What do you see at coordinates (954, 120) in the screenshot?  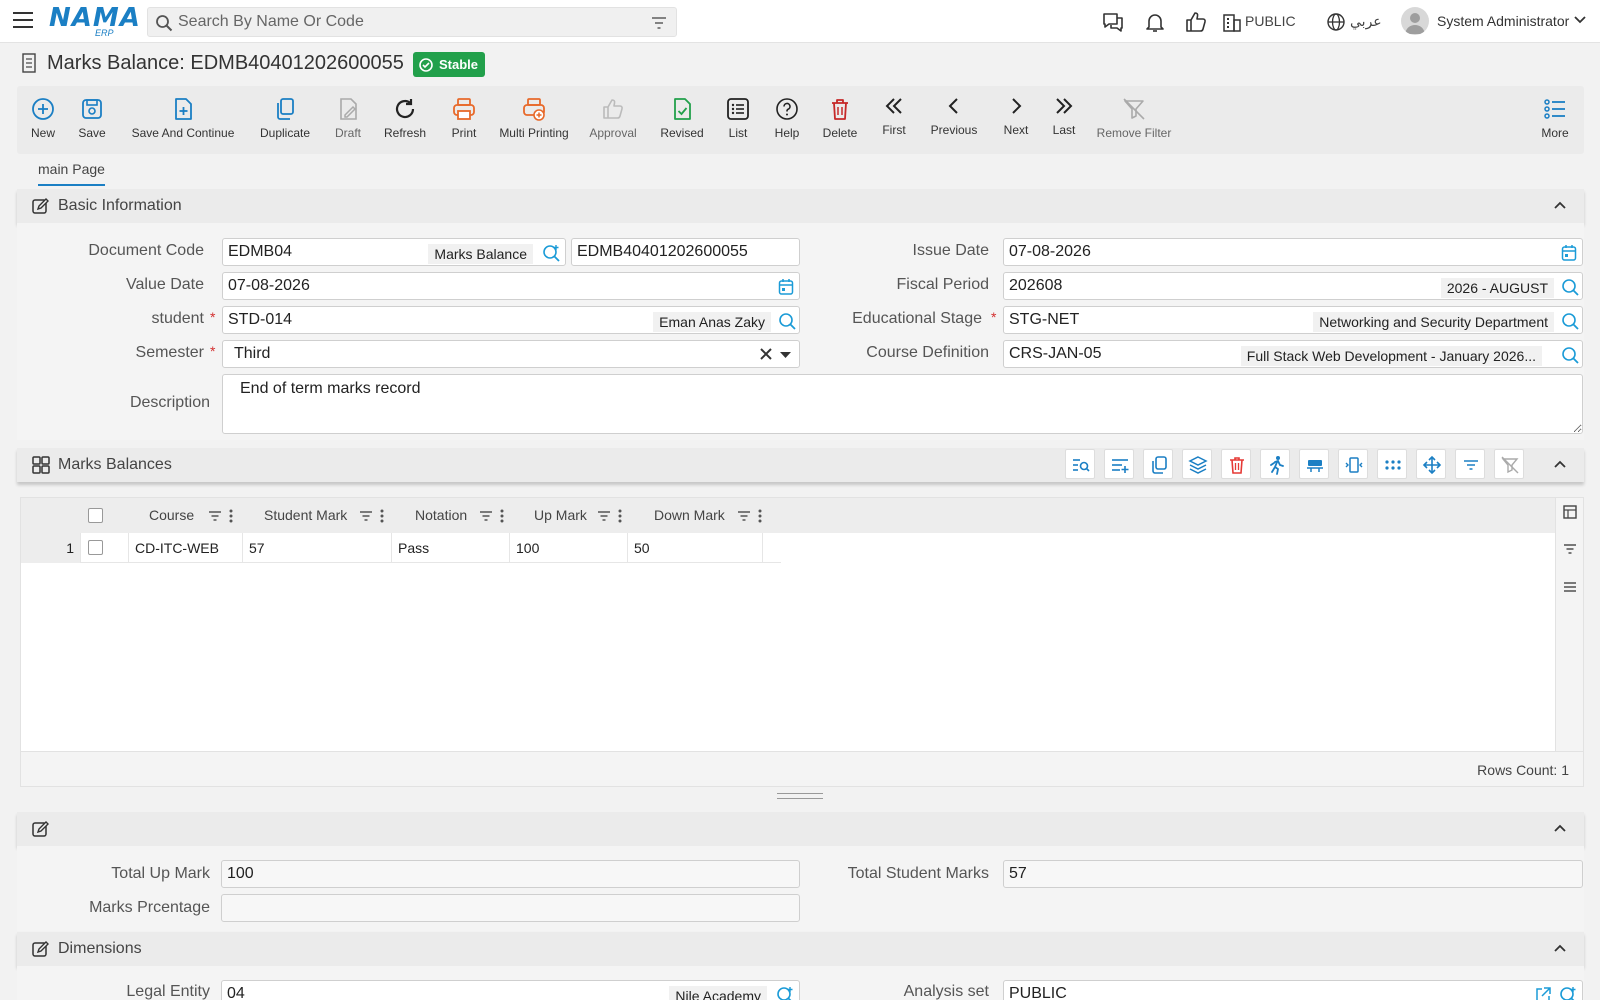 I see `previous-button: Previous` at bounding box center [954, 120].